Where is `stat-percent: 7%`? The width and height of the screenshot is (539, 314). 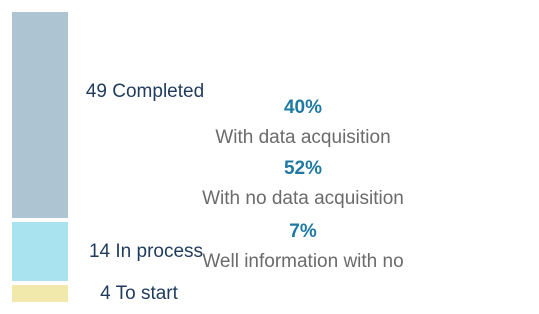
stat-percent: 7% is located at coordinates (303, 231).